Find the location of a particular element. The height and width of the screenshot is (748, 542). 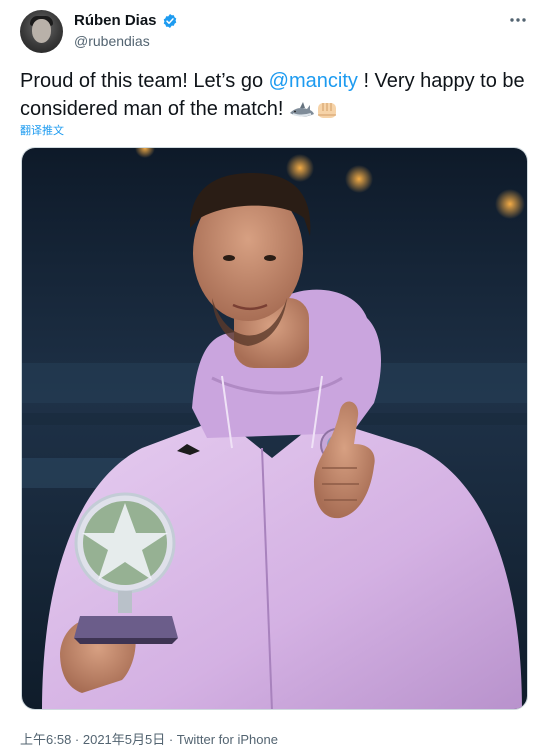

fist-bump-emoji-icon is located at coordinates (327, 110).